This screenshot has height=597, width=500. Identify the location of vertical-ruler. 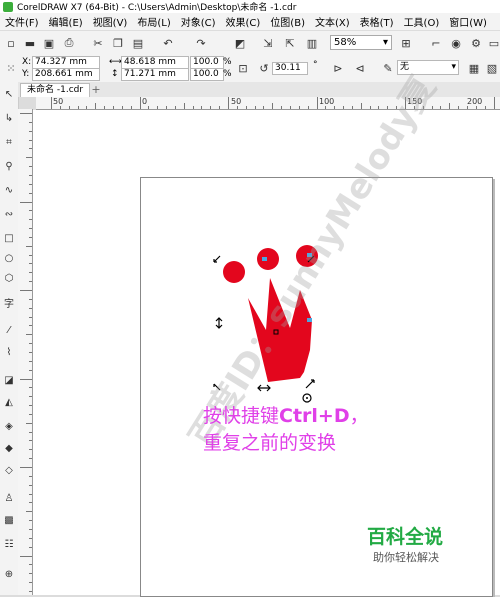
(25, 352).